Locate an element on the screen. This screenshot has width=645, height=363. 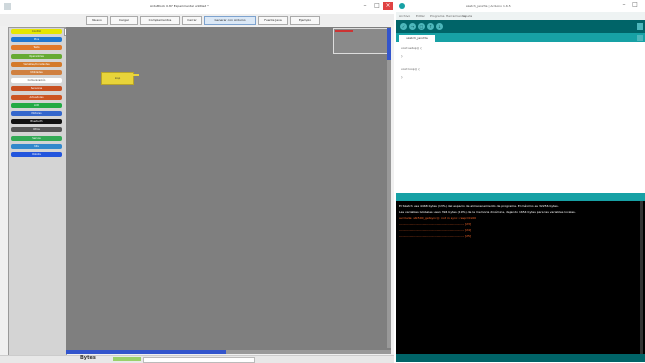
arduino-minimize-icon: – is located at coordinates (624, 5).